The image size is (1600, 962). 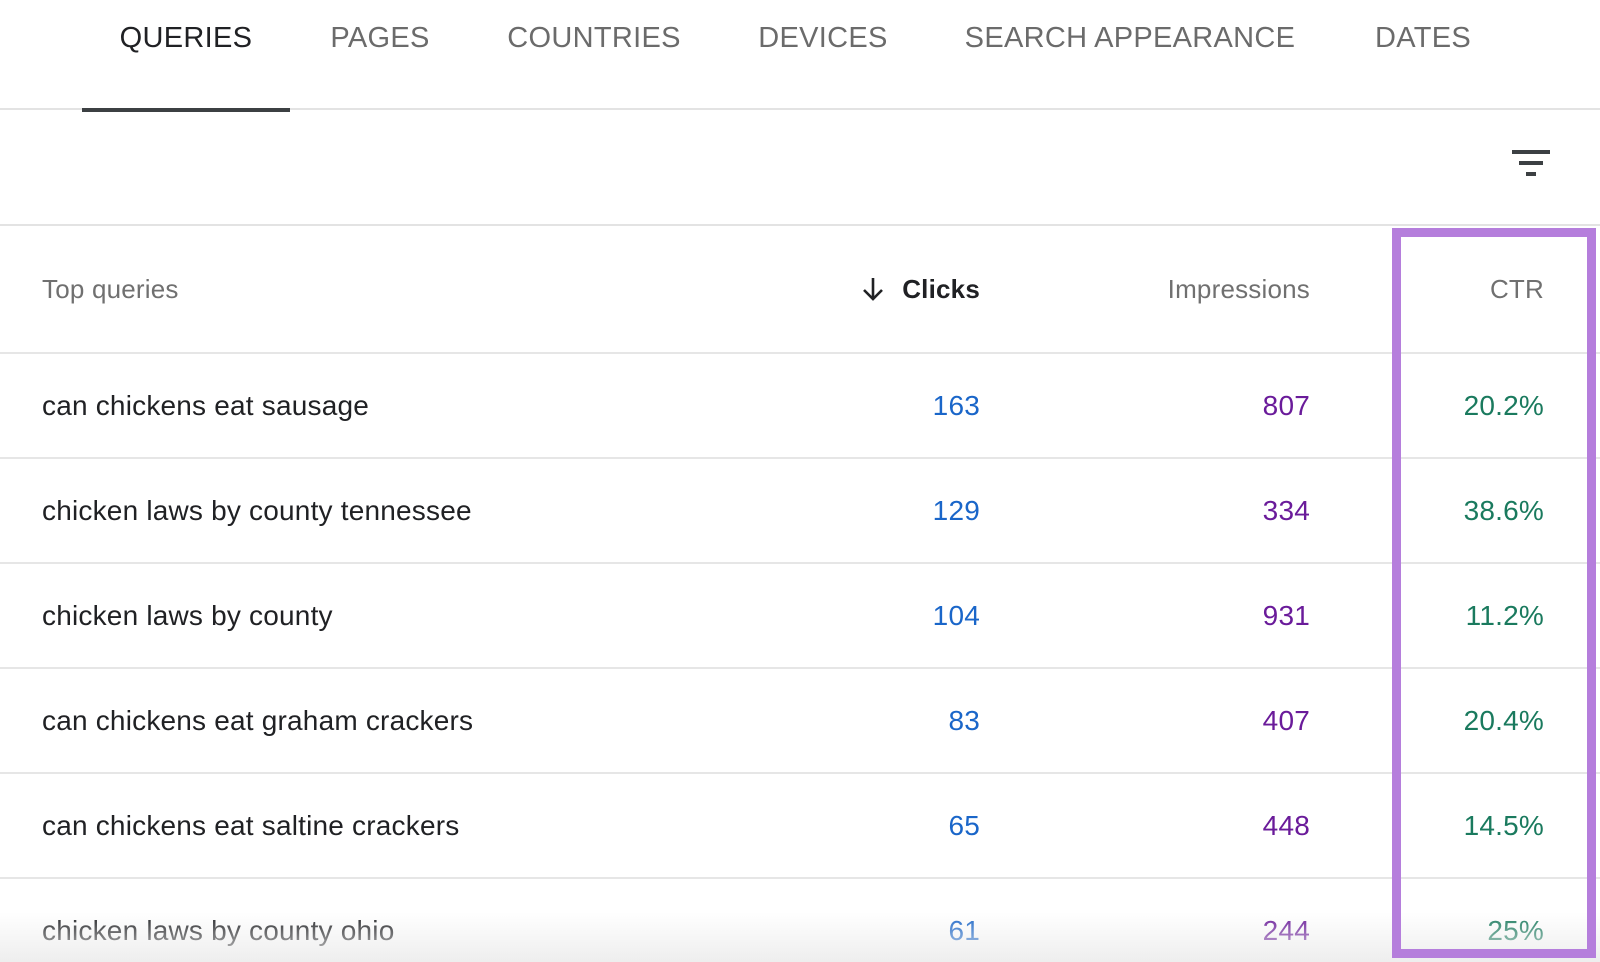 I want to click on tab-dates: DATES, so click(x=1423, y=55).